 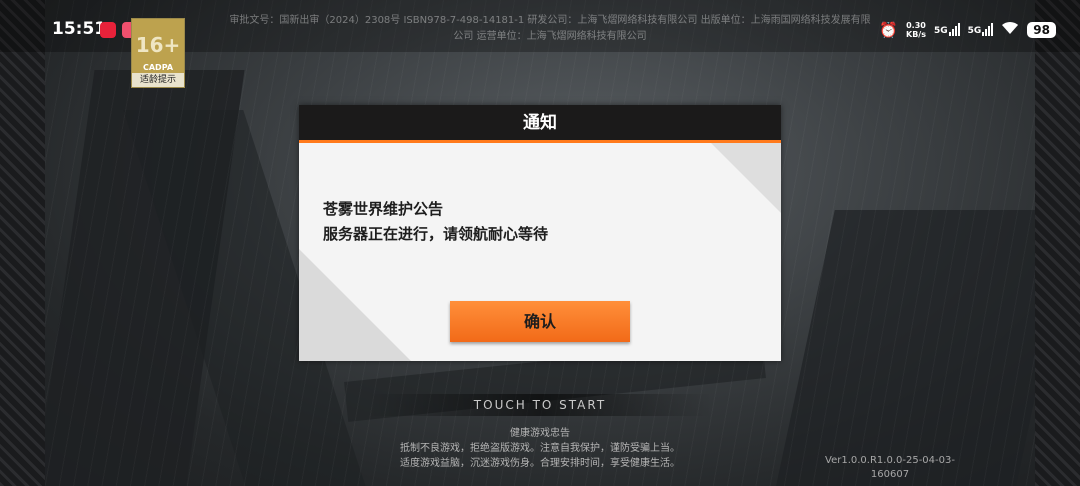 I want to click on version-line: 160607, so click(x=890, y=474).